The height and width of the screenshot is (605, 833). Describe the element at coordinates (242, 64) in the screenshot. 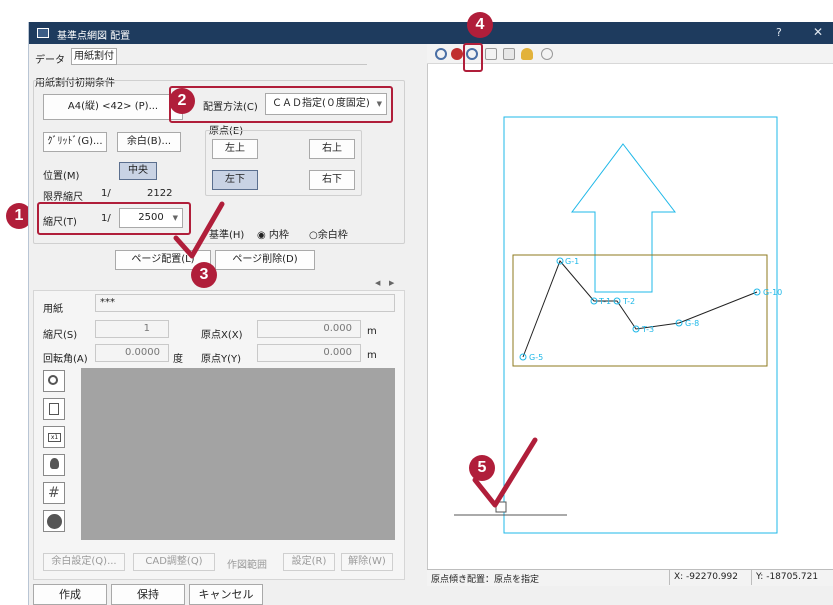

I see `tab-underline` at that location.